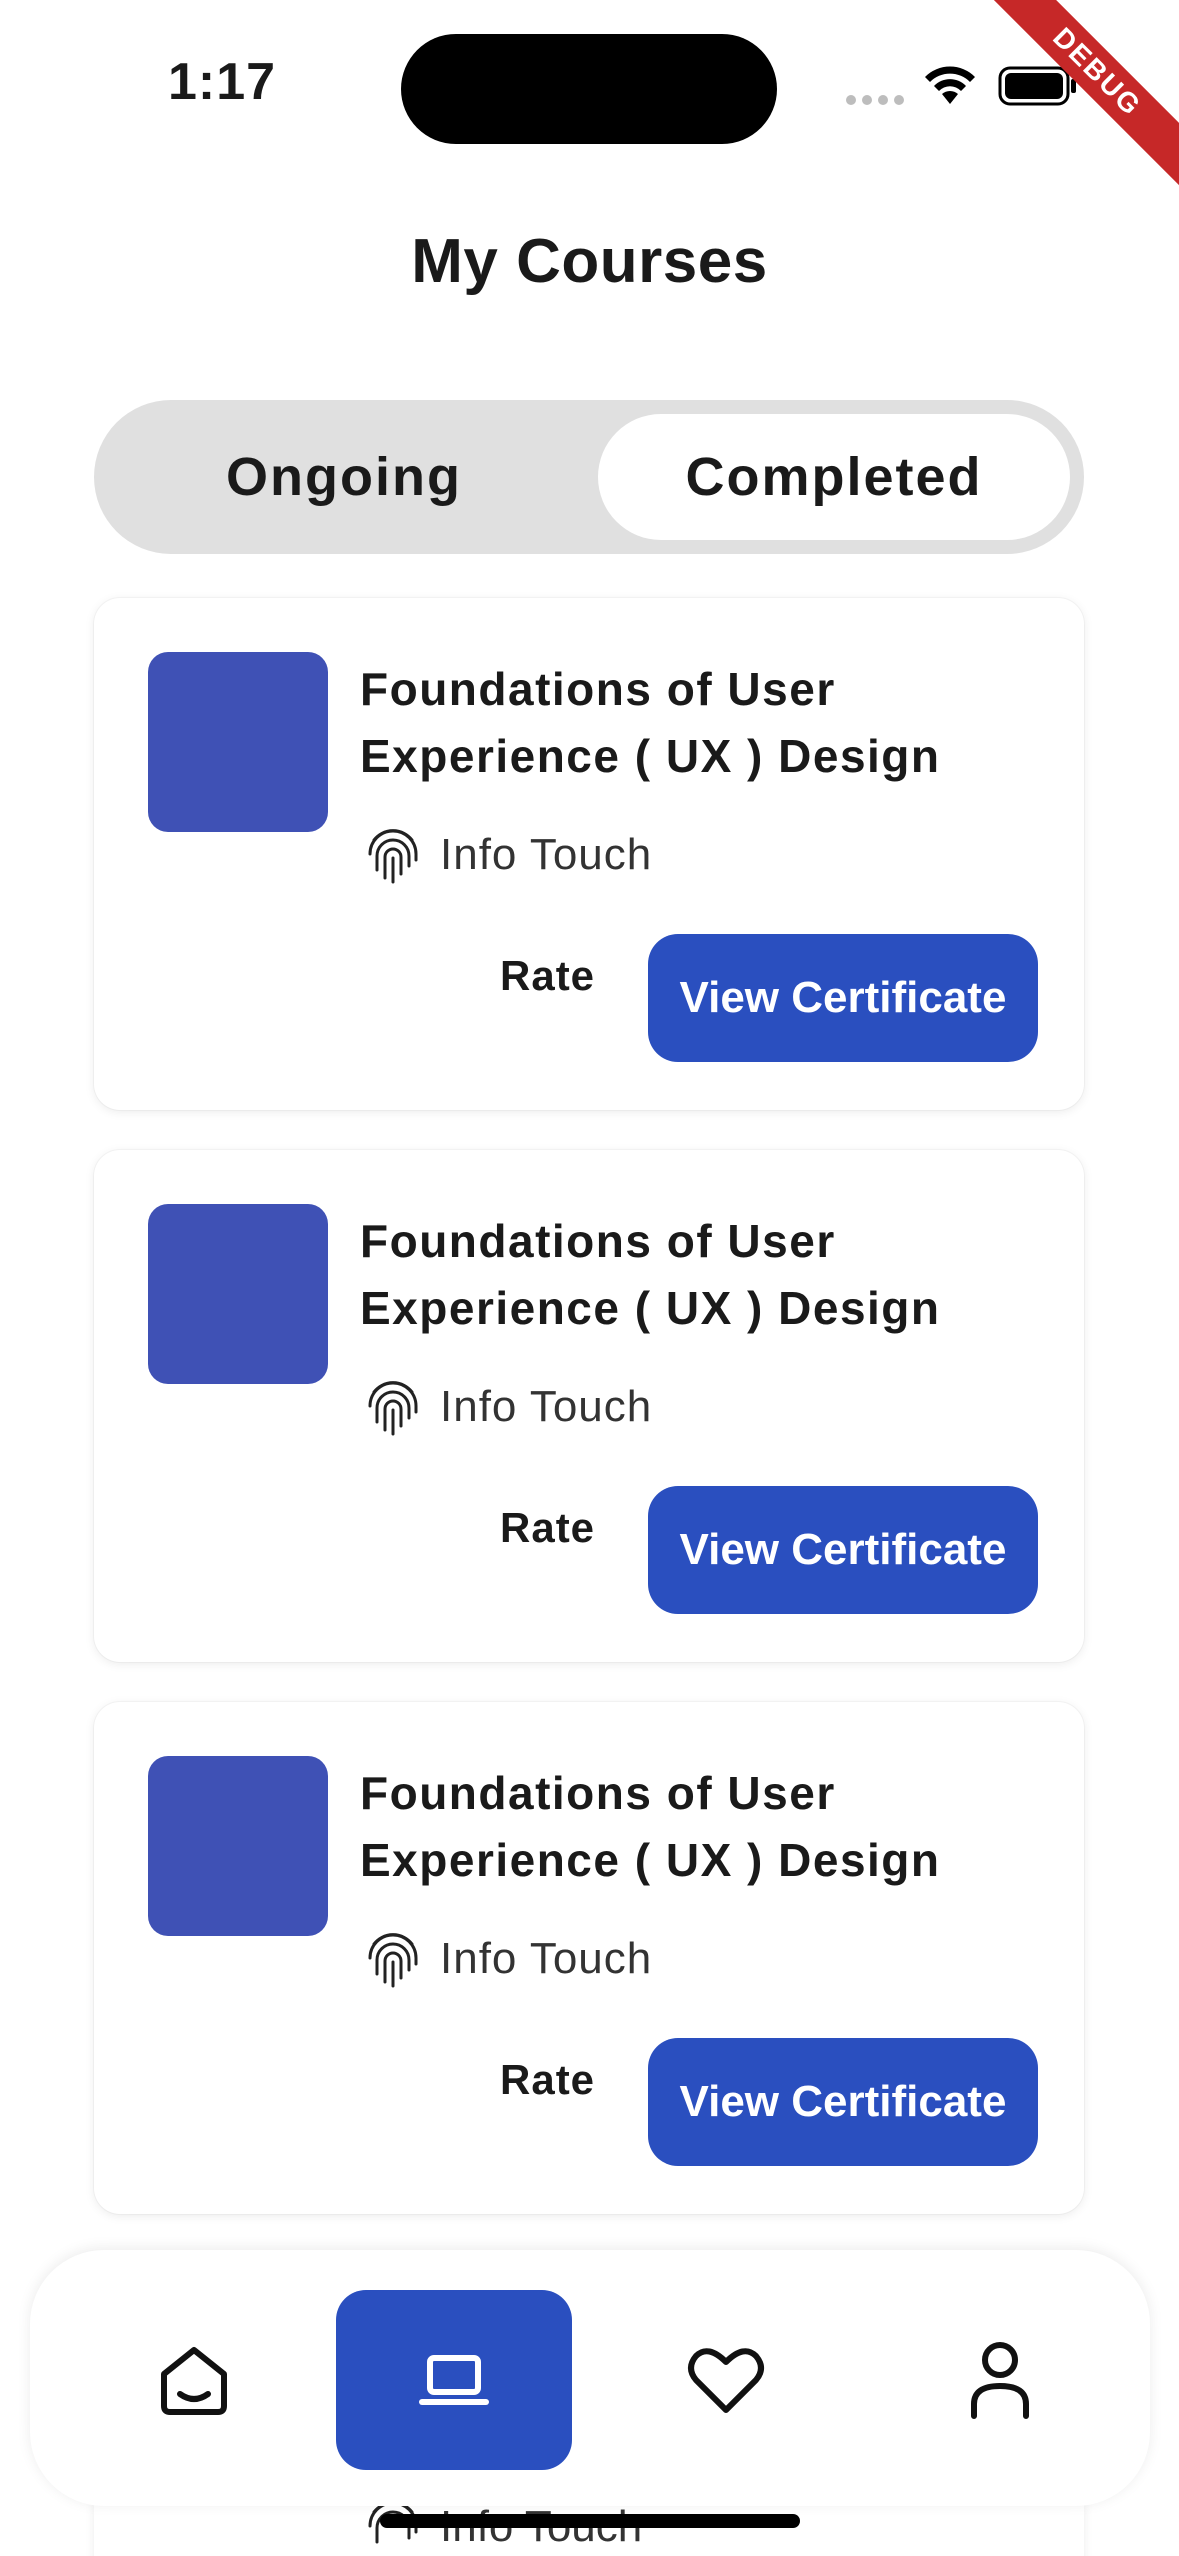 This screenshot has width=1179, height=2556. I want to click on nav-courses, so click(454, 2380).